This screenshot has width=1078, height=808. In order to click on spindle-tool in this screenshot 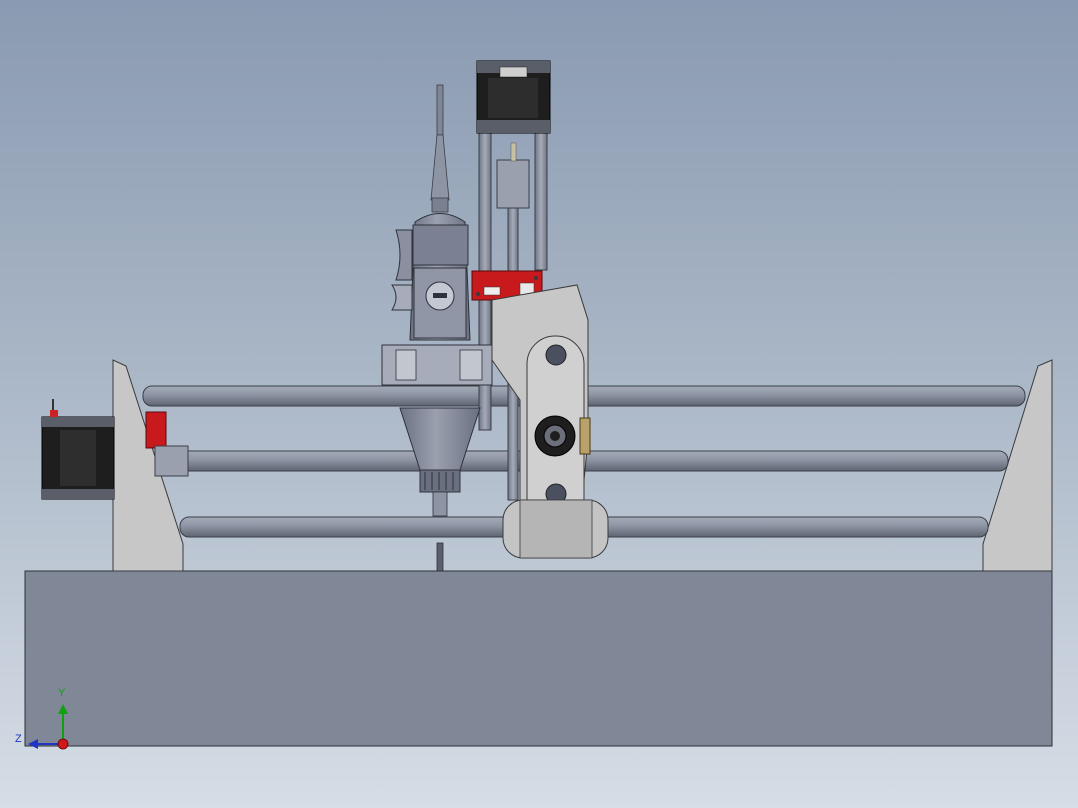, I will do `click(437, 328)`.